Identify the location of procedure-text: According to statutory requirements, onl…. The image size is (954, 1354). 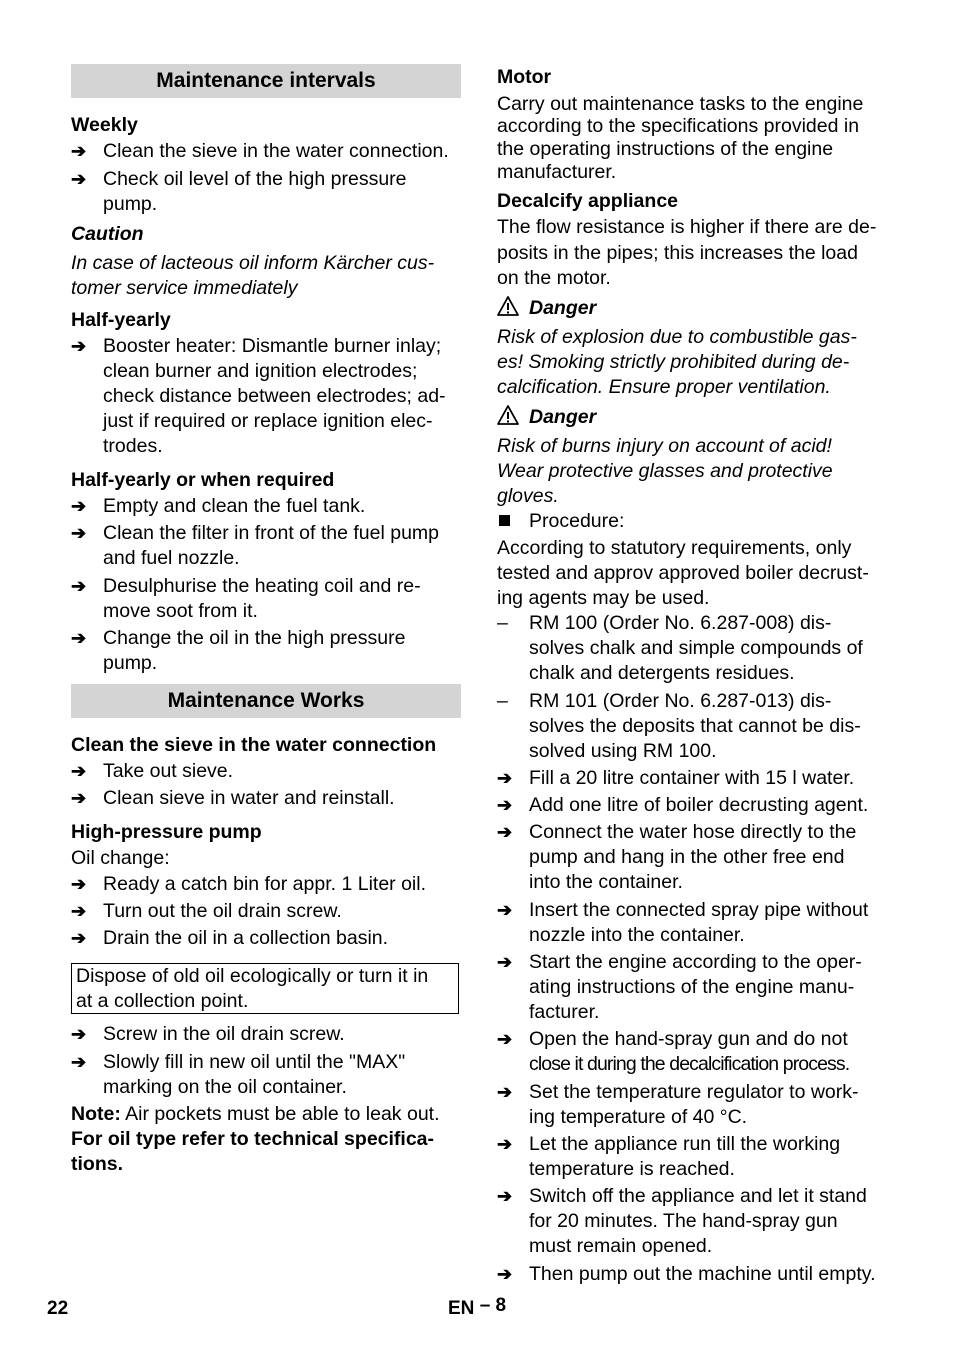
(674, 548).